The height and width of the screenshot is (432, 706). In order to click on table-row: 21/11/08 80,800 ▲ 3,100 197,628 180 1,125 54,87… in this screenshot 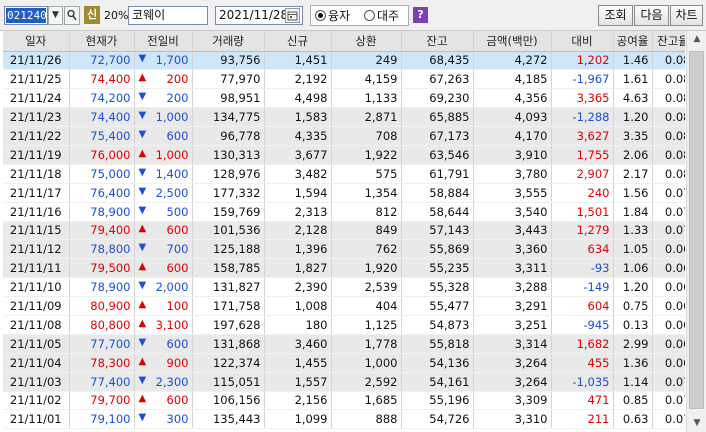, I will do `click(344, 325)`.